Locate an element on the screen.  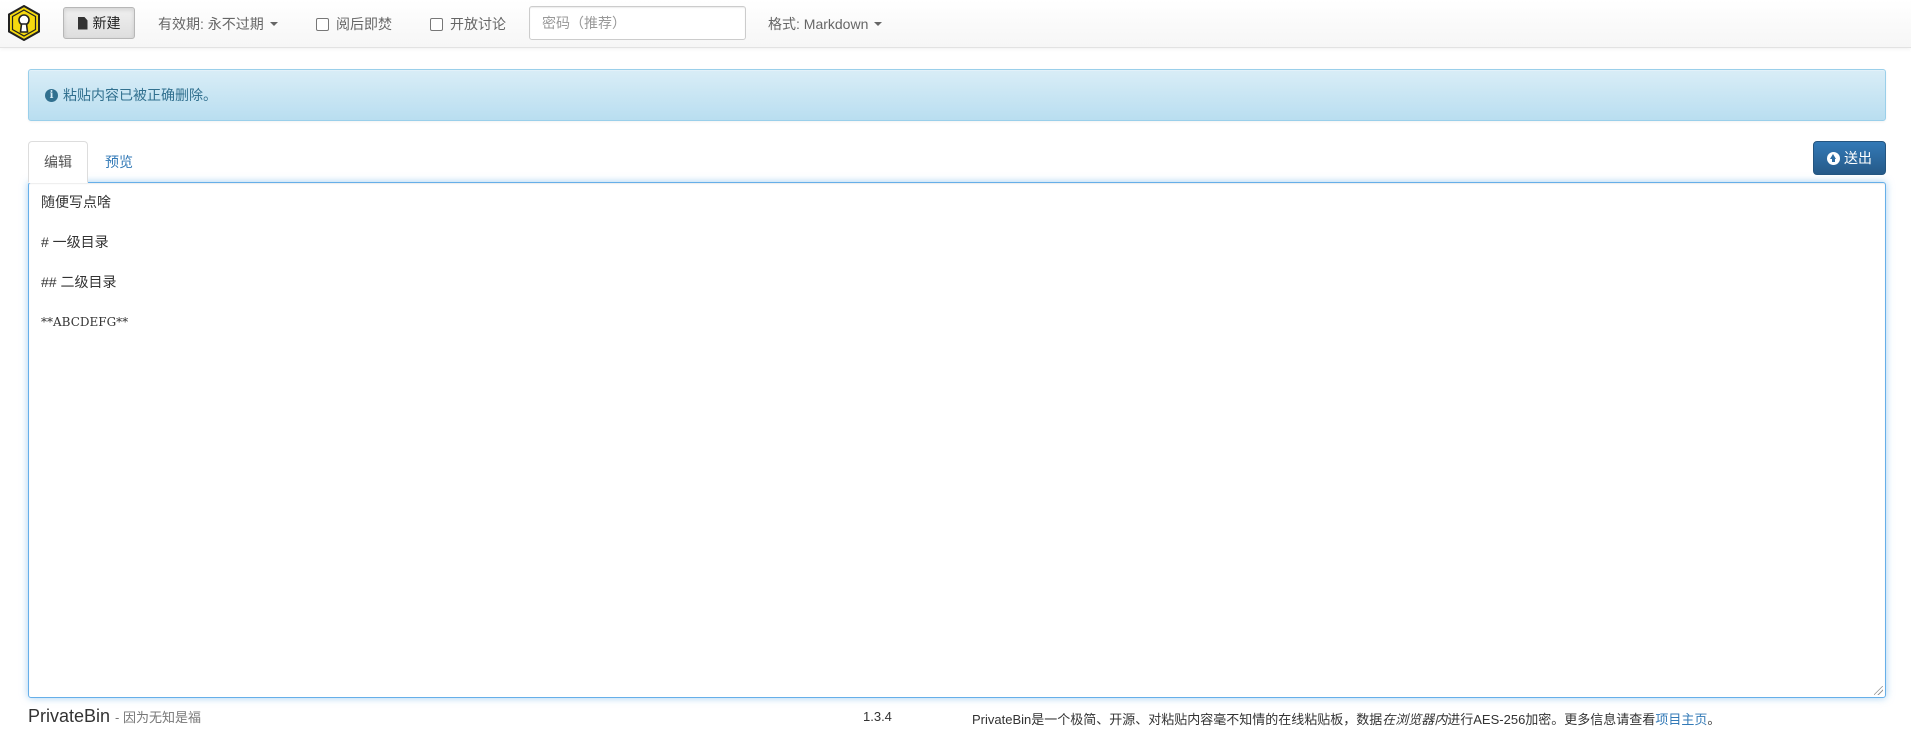
description-end: 。 is located at coordinates (1714, 719).